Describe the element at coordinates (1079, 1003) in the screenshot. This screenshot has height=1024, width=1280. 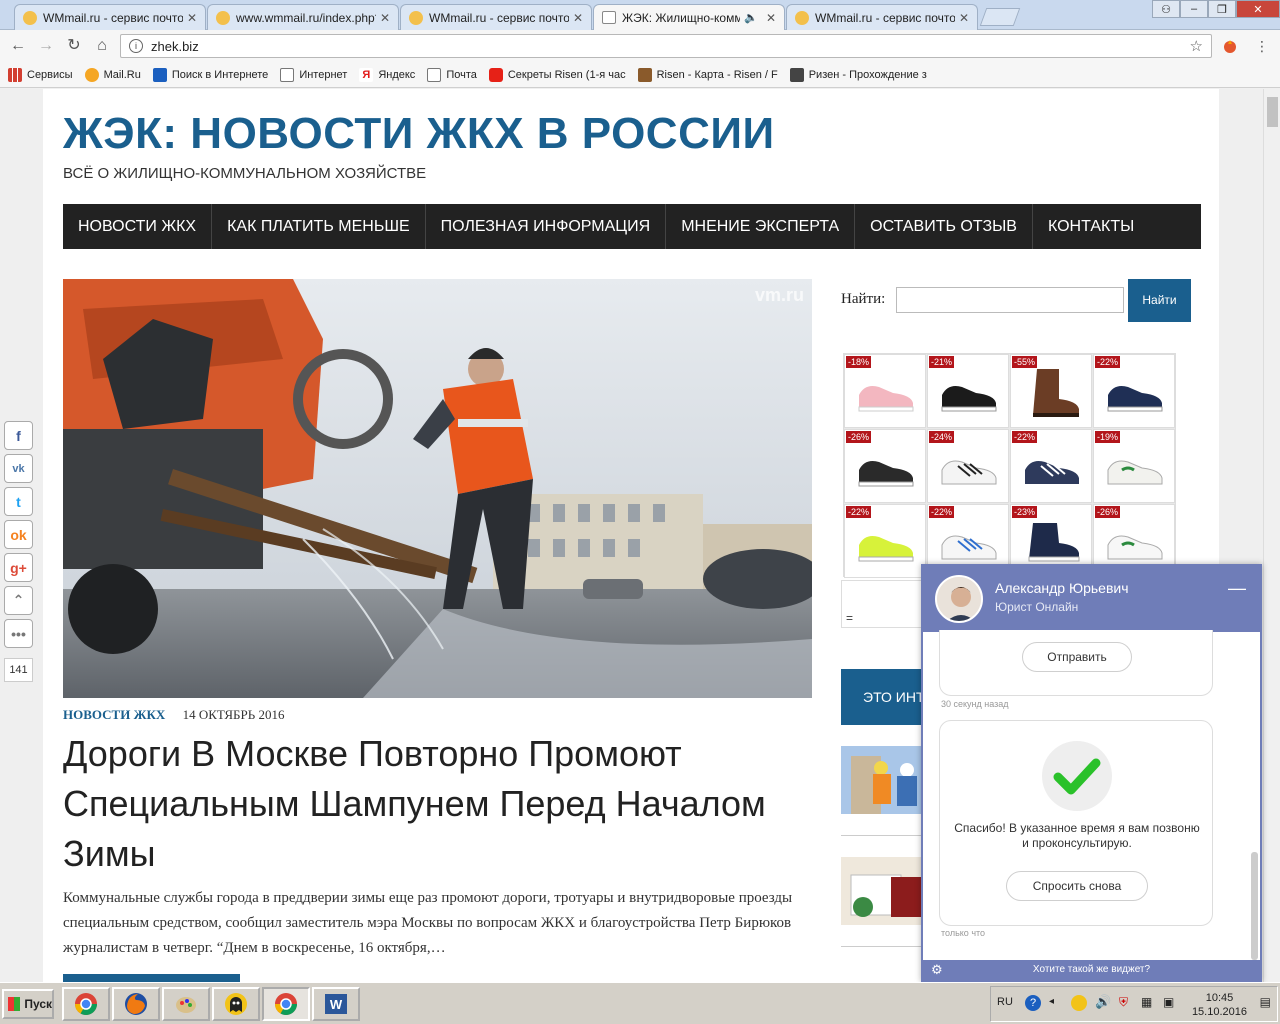
I see `ghost-tray-icon` at that location.